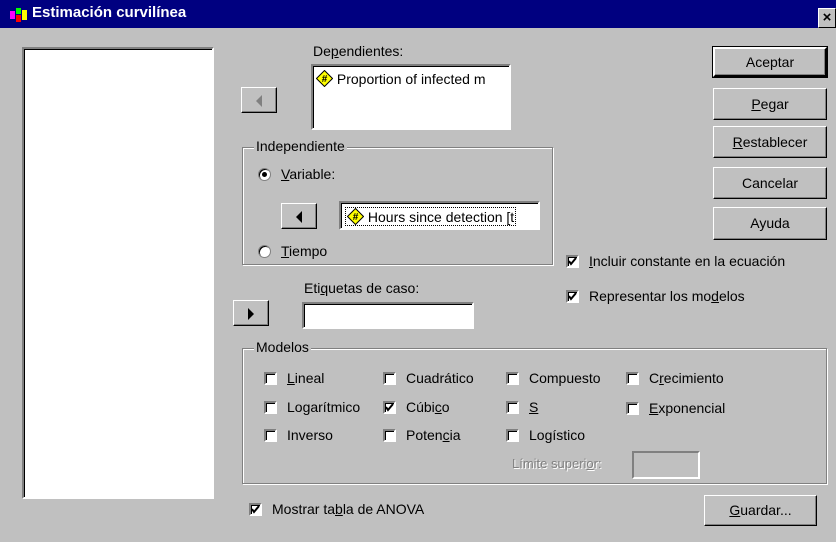 This screenshot has width=836, height=542. I want to click on quadratic-checkbox, so click(389, 378).